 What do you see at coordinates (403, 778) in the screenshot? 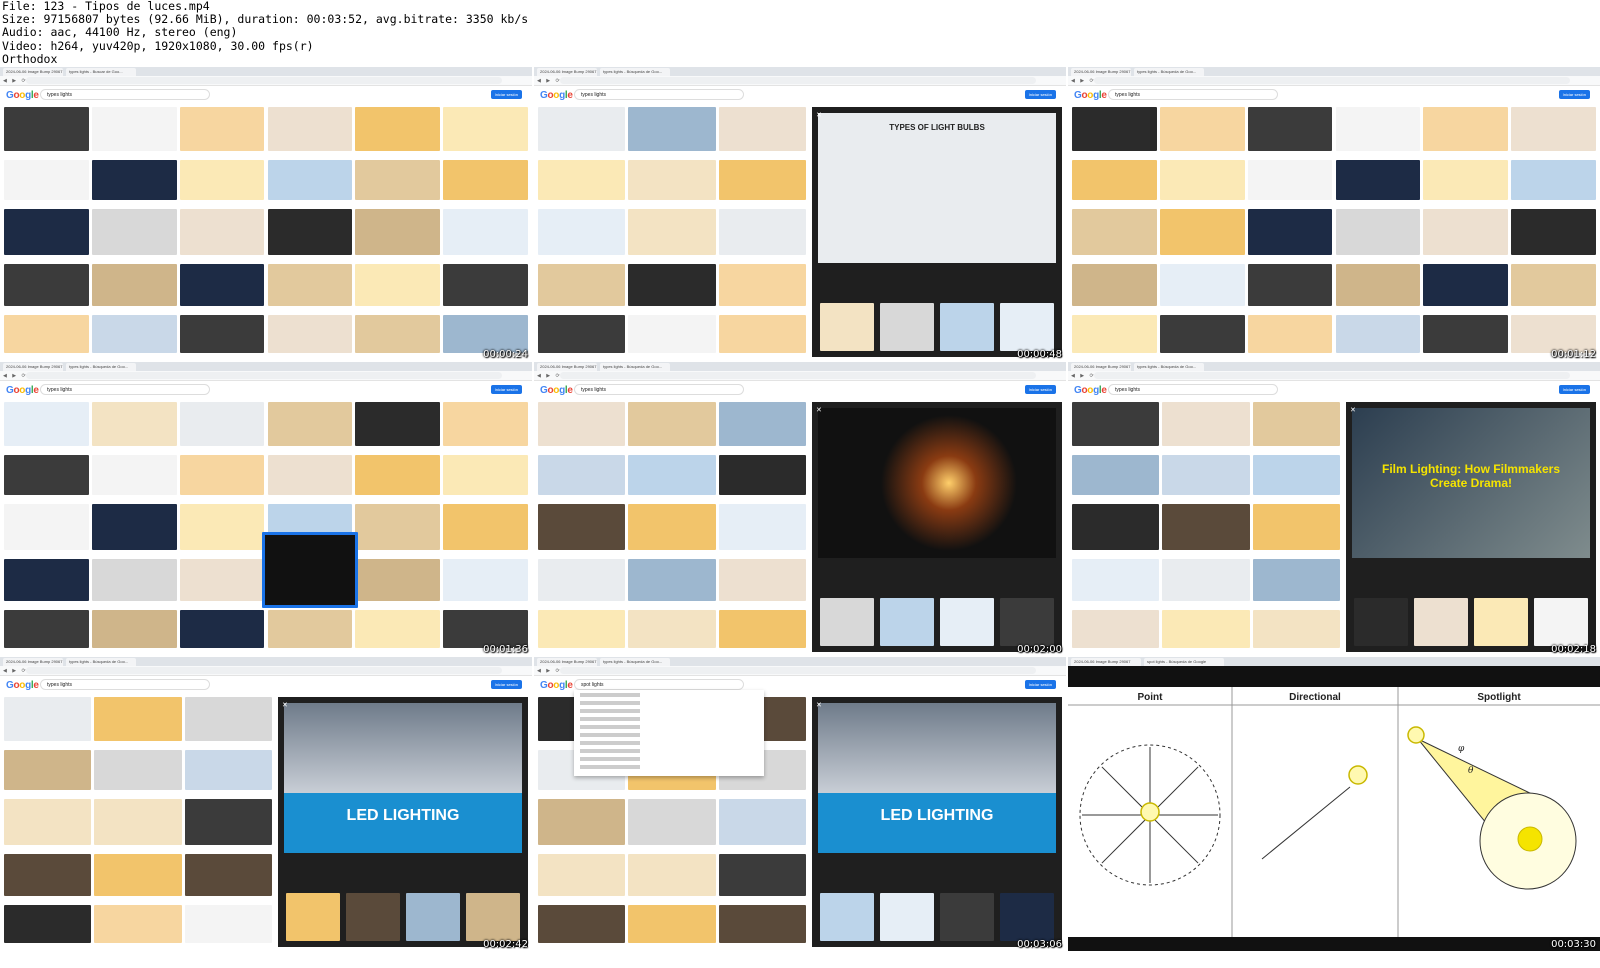
I see `preview-image` at bounding box center [403, 778].